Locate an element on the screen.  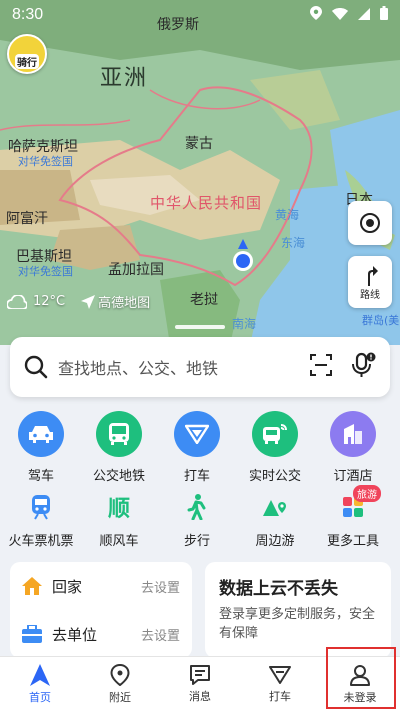
signal-icon is located at coordinates (364, 15).